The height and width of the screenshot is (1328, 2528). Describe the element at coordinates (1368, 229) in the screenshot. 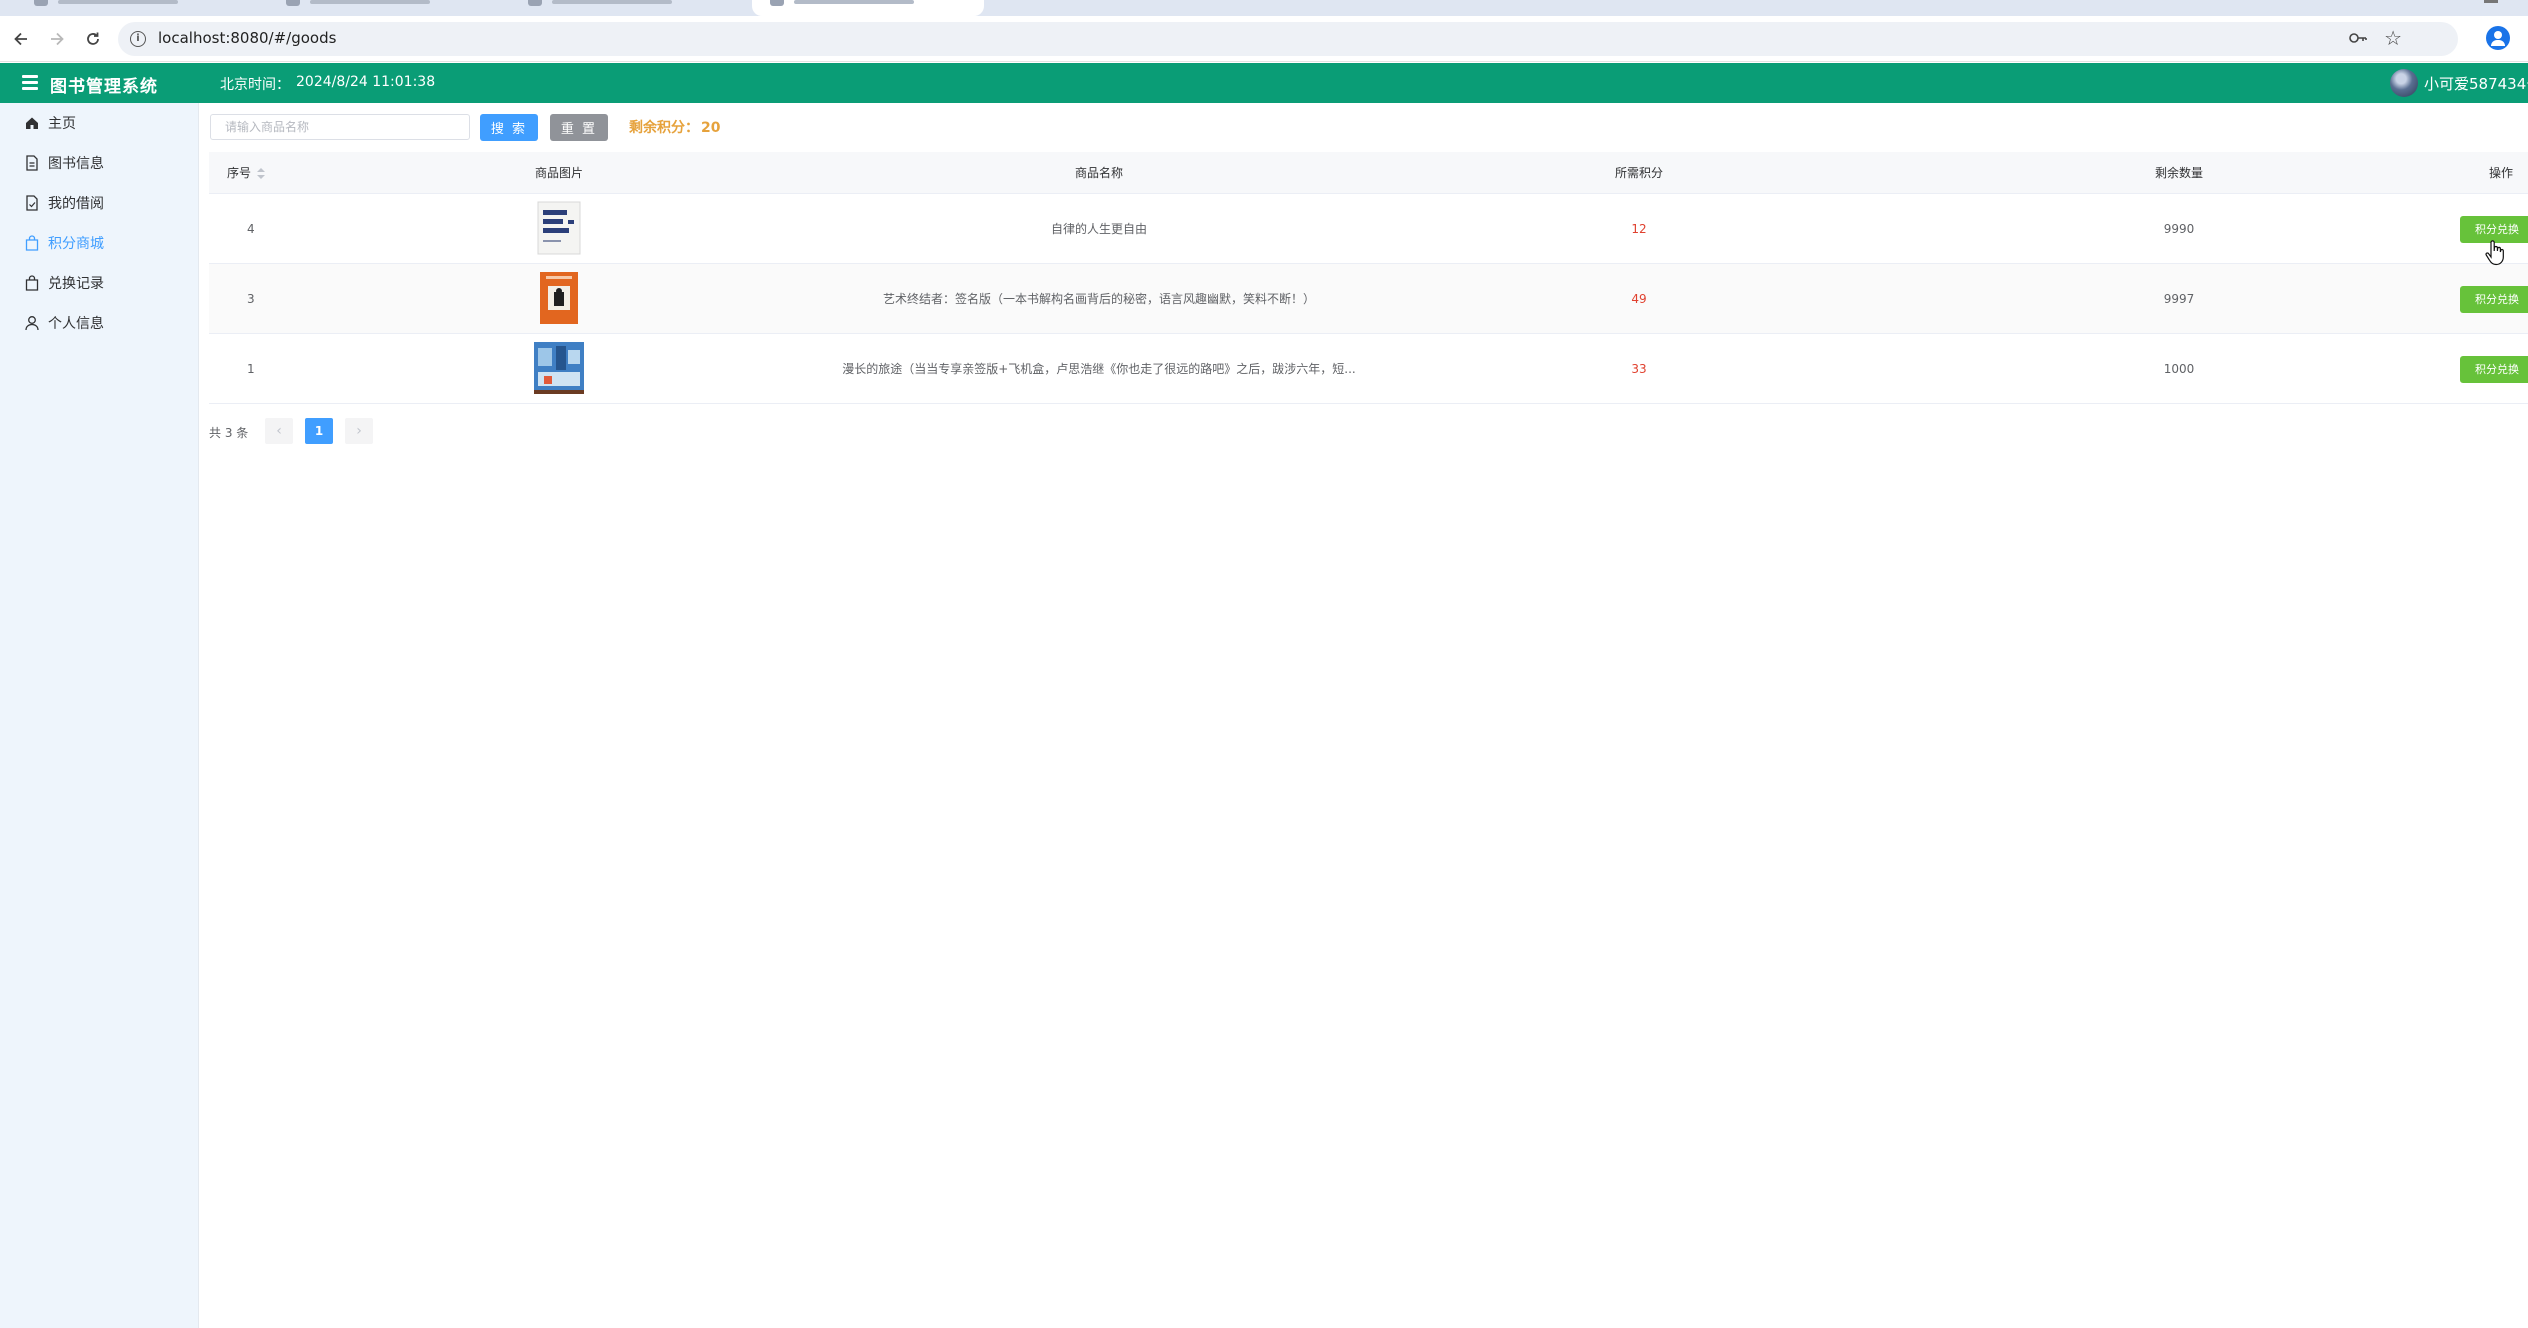

I see `table-row: 4 自律的人生更自由 12 9990 积分兑换` at that location.